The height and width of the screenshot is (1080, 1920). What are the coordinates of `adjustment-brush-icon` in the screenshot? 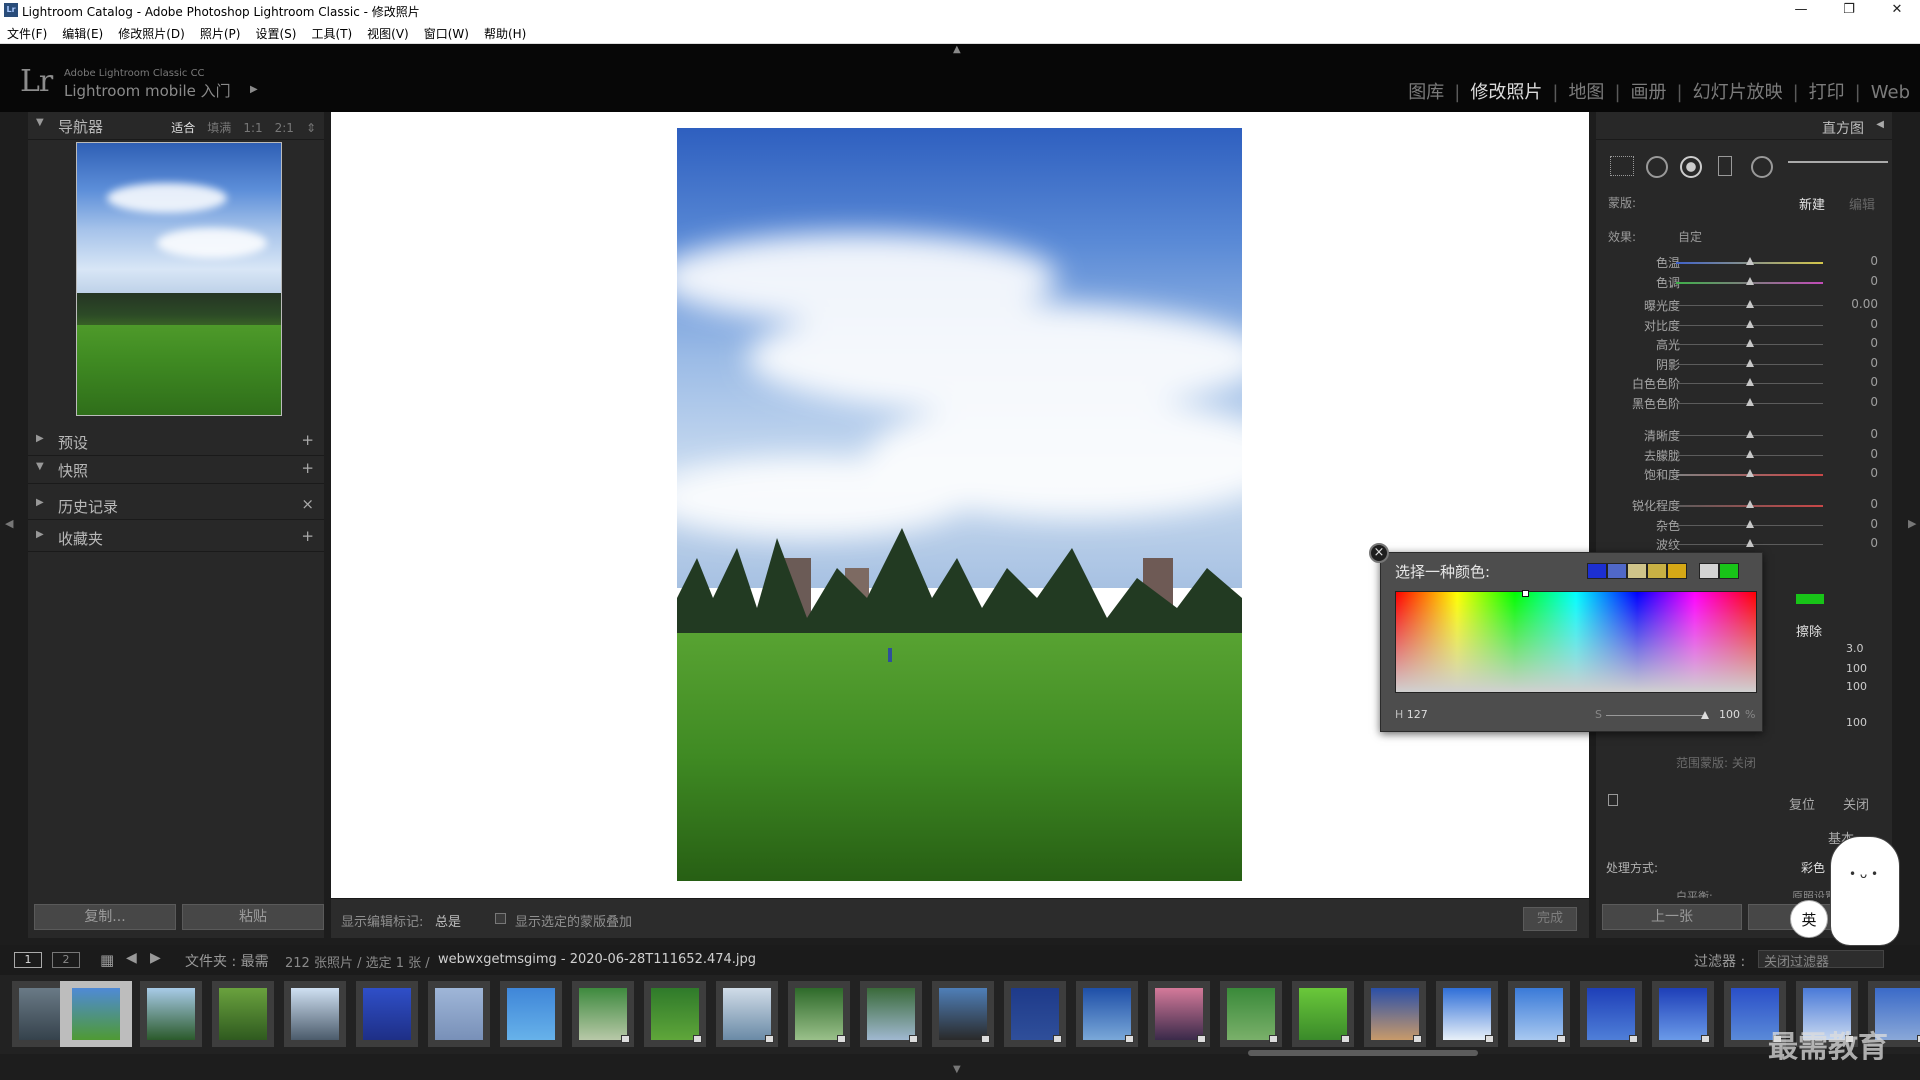 It's located at (1838, 167).